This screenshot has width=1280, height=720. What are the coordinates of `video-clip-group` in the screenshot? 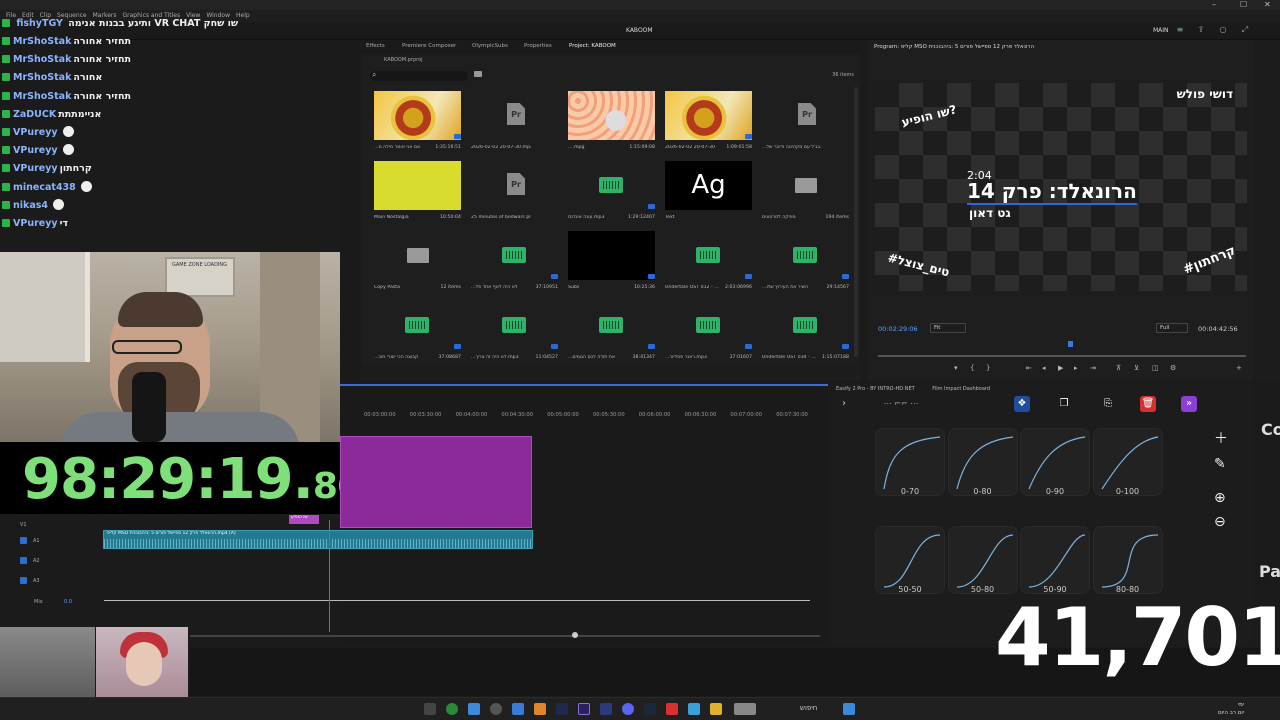 It's located at (436, 482).